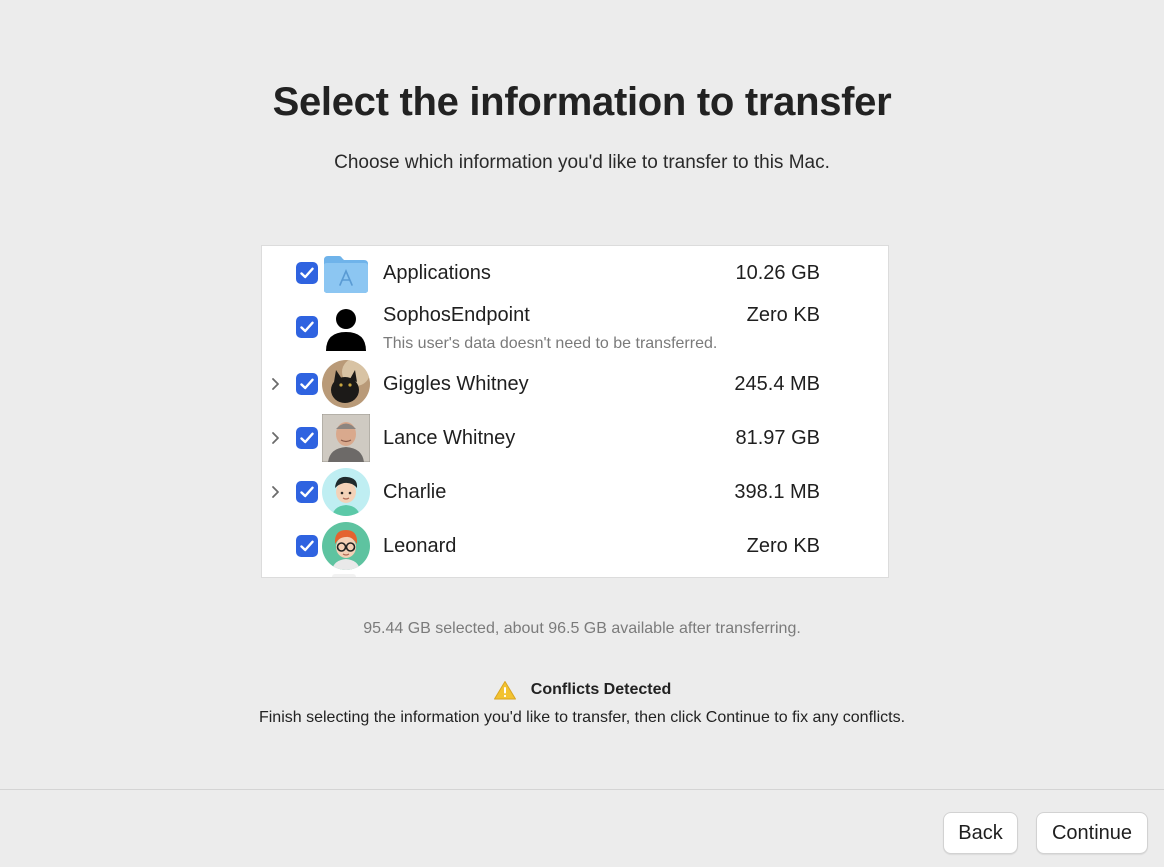 The image size is (1164, 867). I want to click on item-name: Applications, so click(437, 273).